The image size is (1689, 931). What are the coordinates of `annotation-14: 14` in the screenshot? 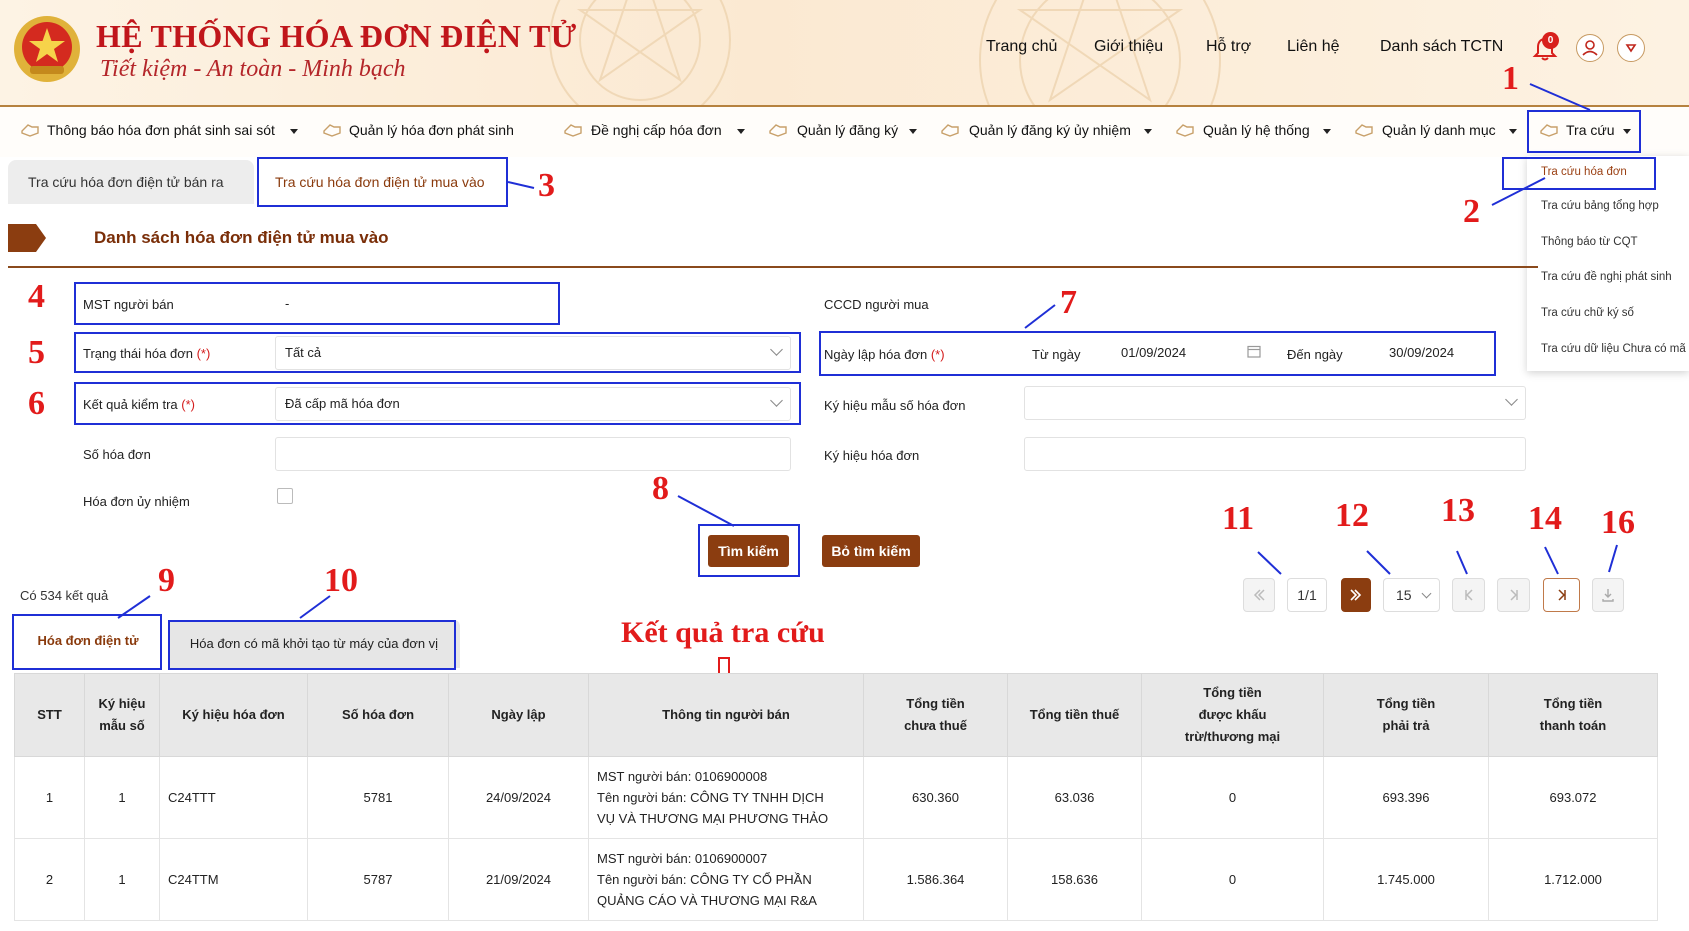 It's located at (1545, 518).